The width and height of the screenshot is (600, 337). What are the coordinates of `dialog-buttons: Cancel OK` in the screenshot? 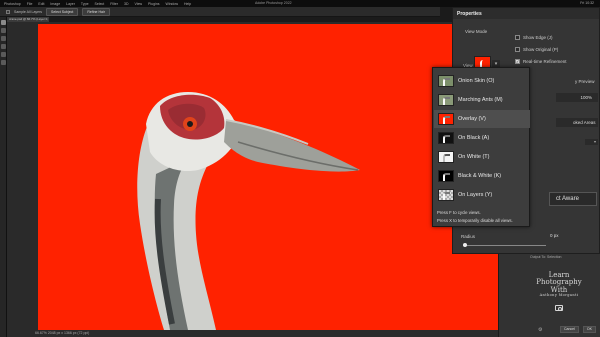 It's located at (578, 329).